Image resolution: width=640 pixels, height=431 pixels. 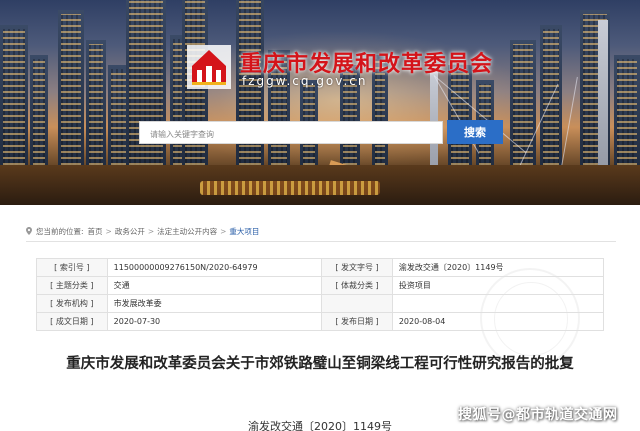 What do you see at coordinates (498, 321) in the screenshot?
I see `publish-date-value: 2020-08-04` at bounding box center [498, 321].